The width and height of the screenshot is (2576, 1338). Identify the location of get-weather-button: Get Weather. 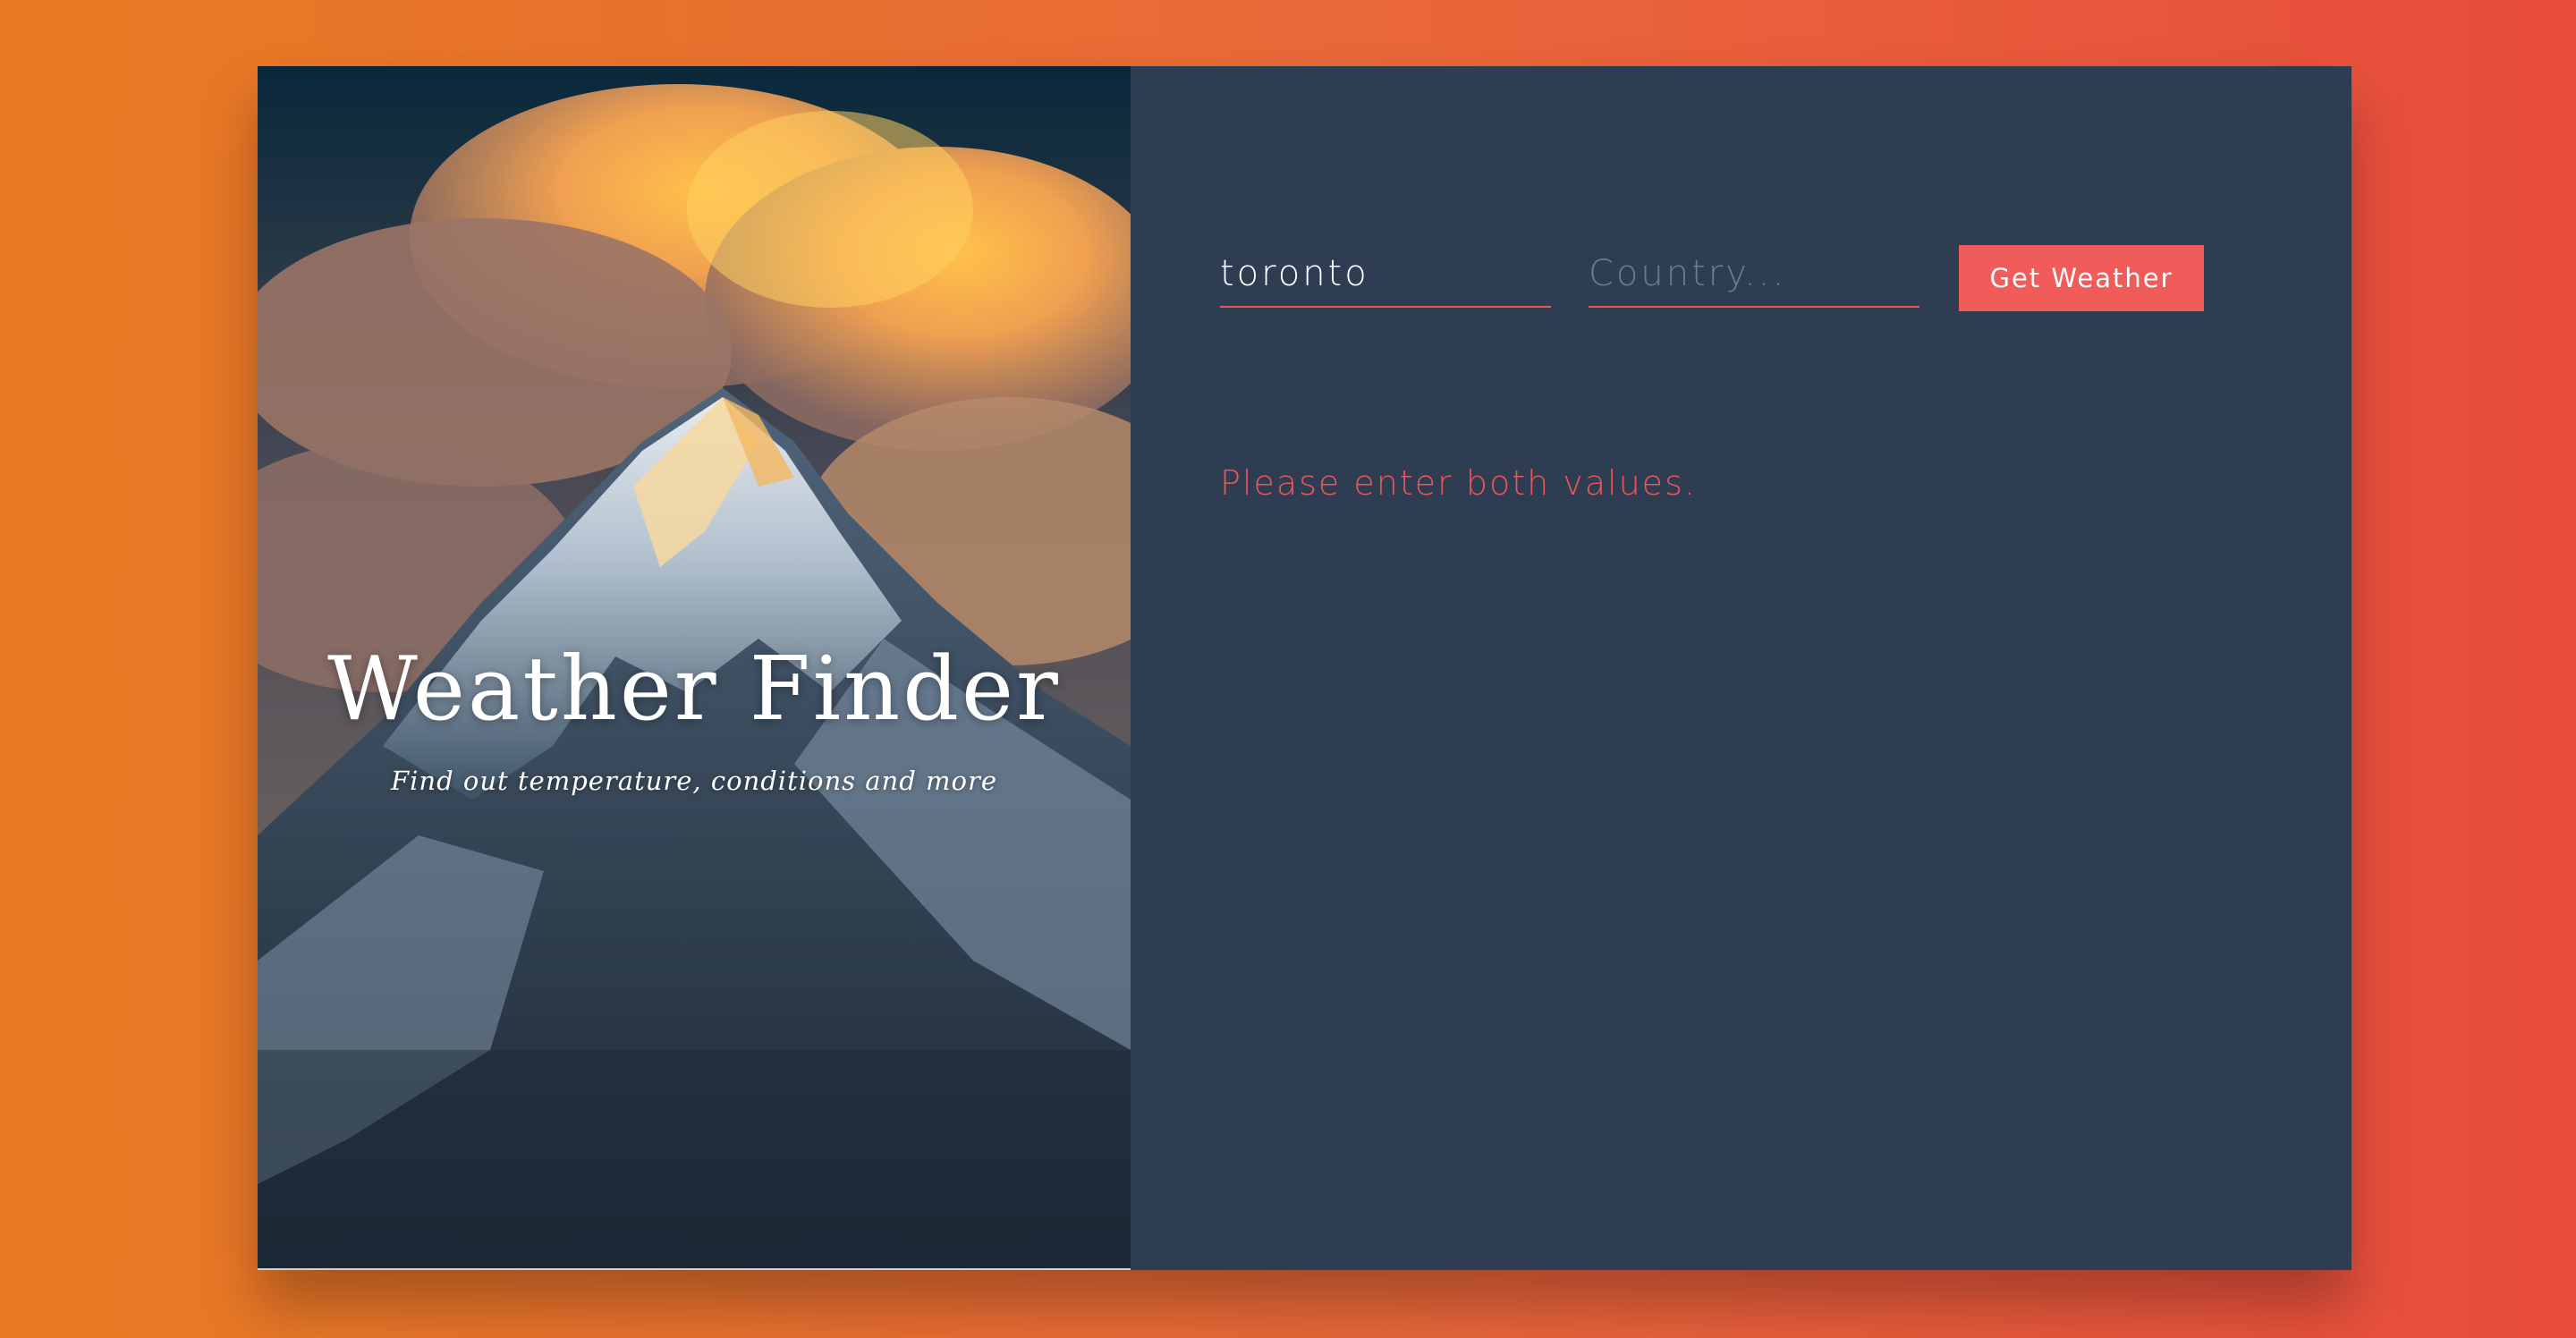
(2081, 278).